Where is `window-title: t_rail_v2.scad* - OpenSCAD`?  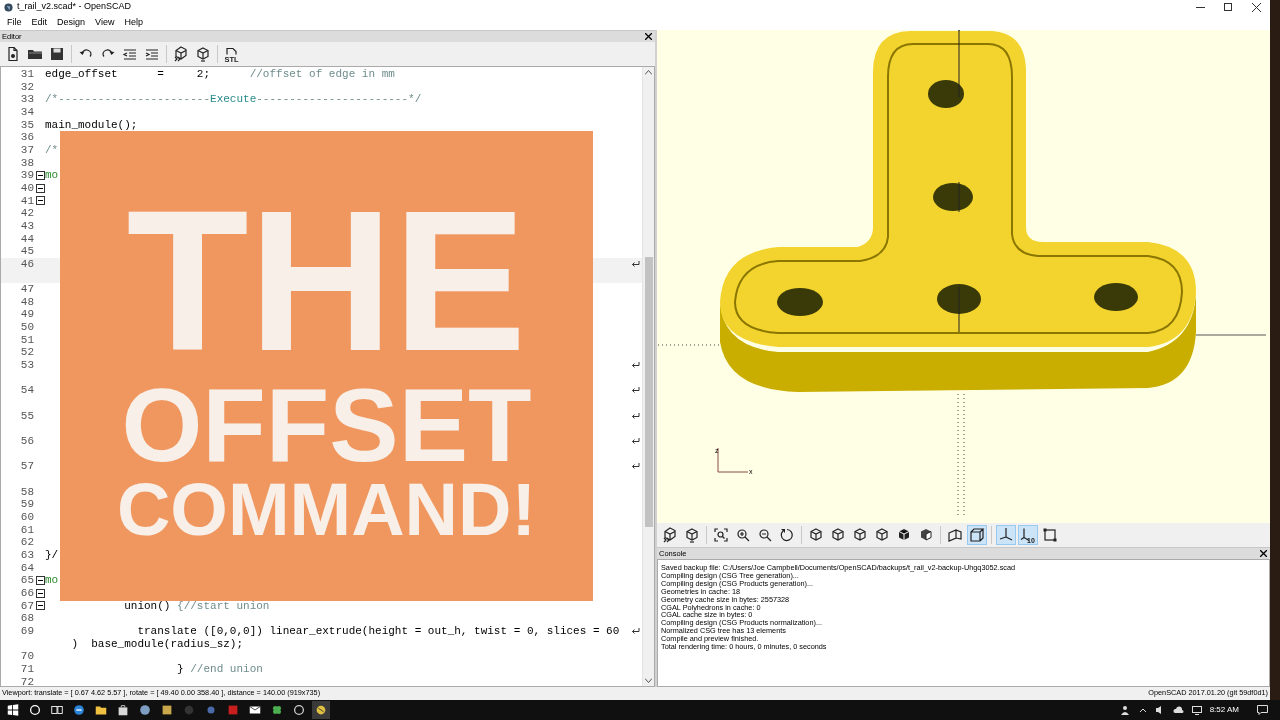
window-title: t_rail_v2.scad* - OpenSCAD is located at coordinates (74, 7).